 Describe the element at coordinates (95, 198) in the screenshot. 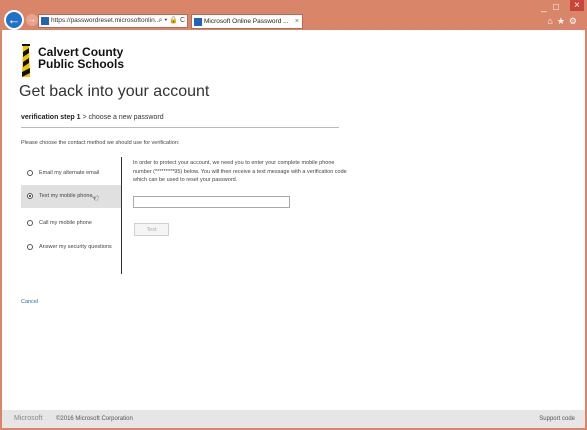

I see `mouse-cursor-icon: ☜` at that location.